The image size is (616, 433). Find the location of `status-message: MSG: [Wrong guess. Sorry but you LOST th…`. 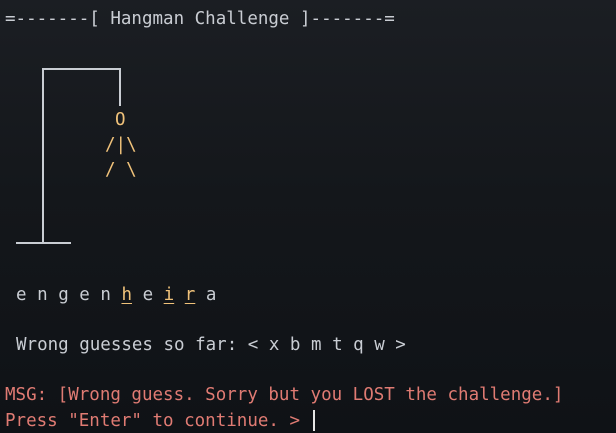

status-message: MSG: [Wrong guess. Sorry but you LOST th… is located at coordinates (284, 395).